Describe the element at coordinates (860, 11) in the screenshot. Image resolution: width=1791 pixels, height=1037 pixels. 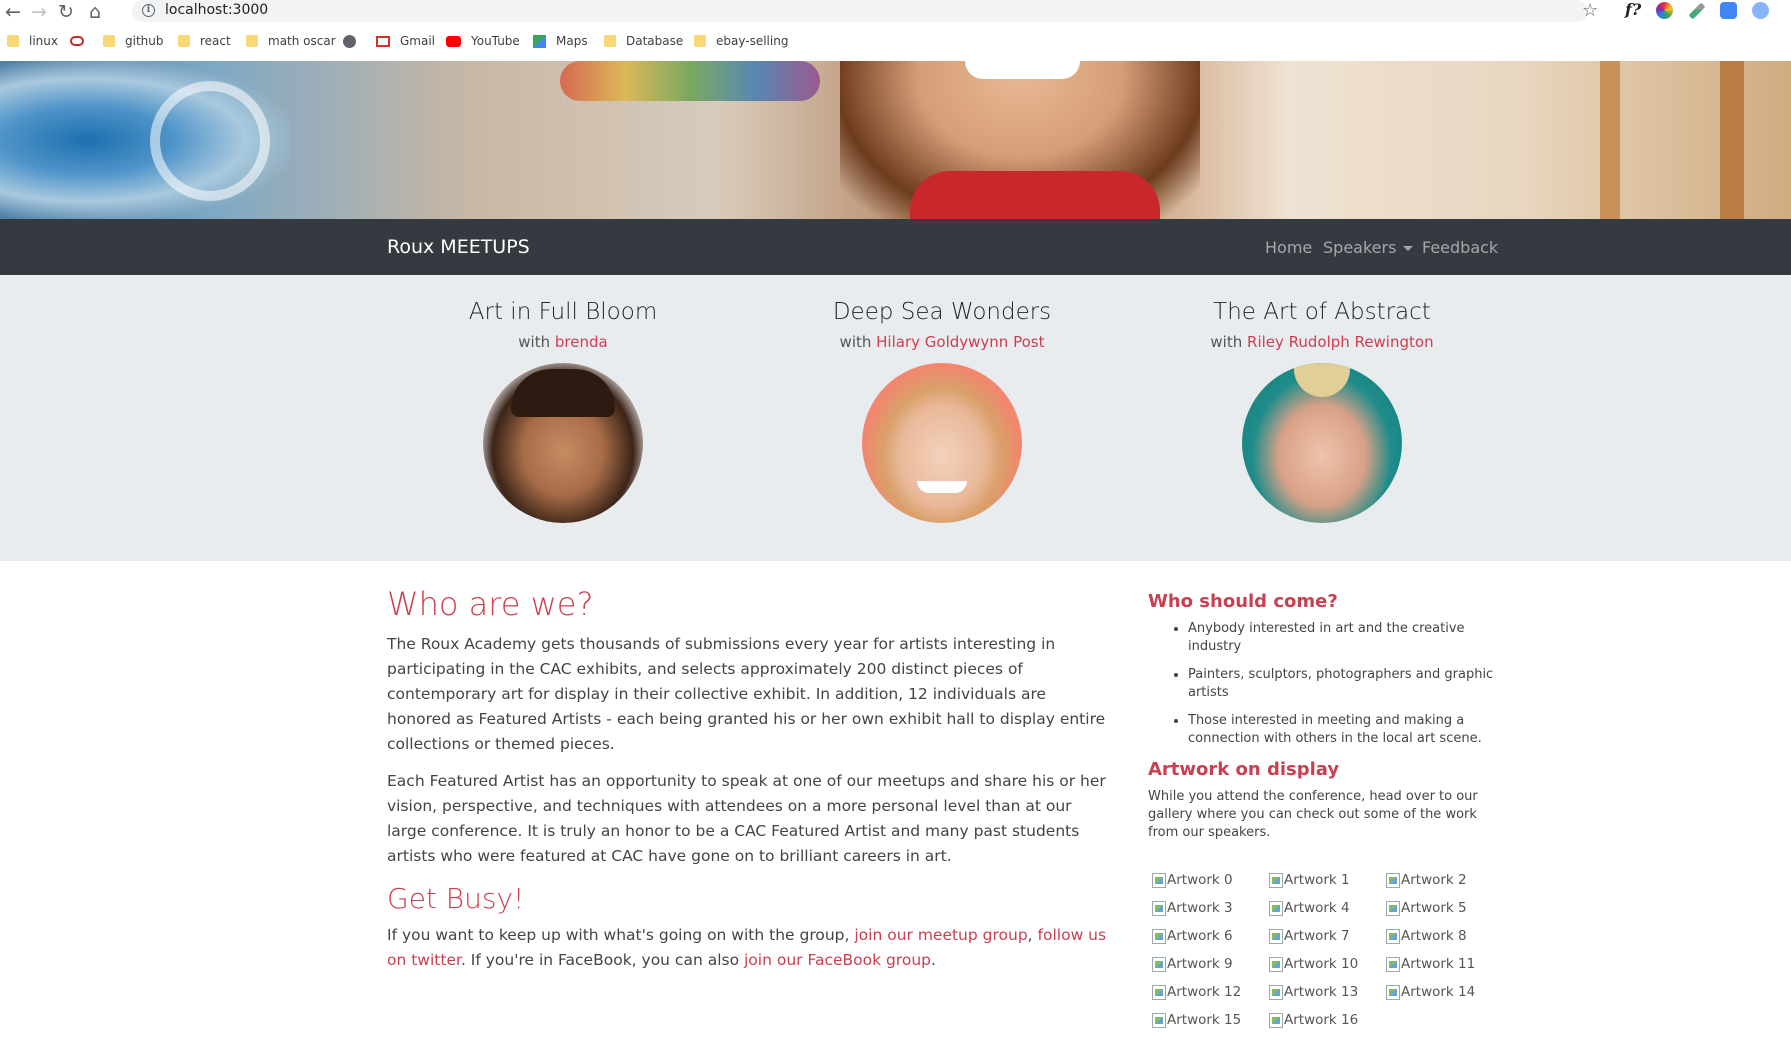
I see `address-bar: i localhost:3000` at that location.